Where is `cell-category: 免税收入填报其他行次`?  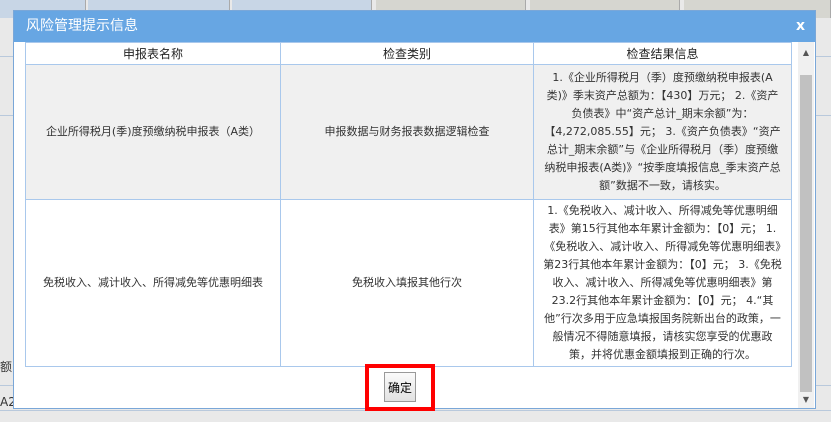 cell-category: 免税收入填报其他行次 is located at coordinates (407, 283).